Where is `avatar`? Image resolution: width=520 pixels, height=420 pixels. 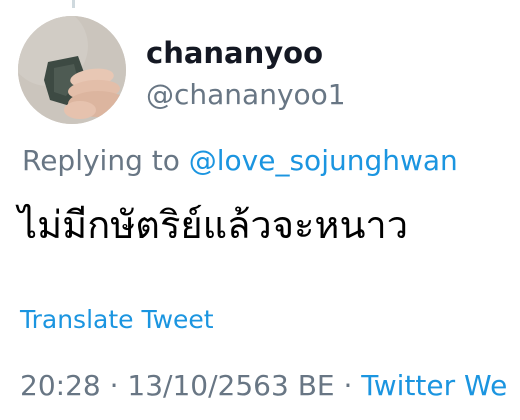 avatar is located at coordinates (72, 70).